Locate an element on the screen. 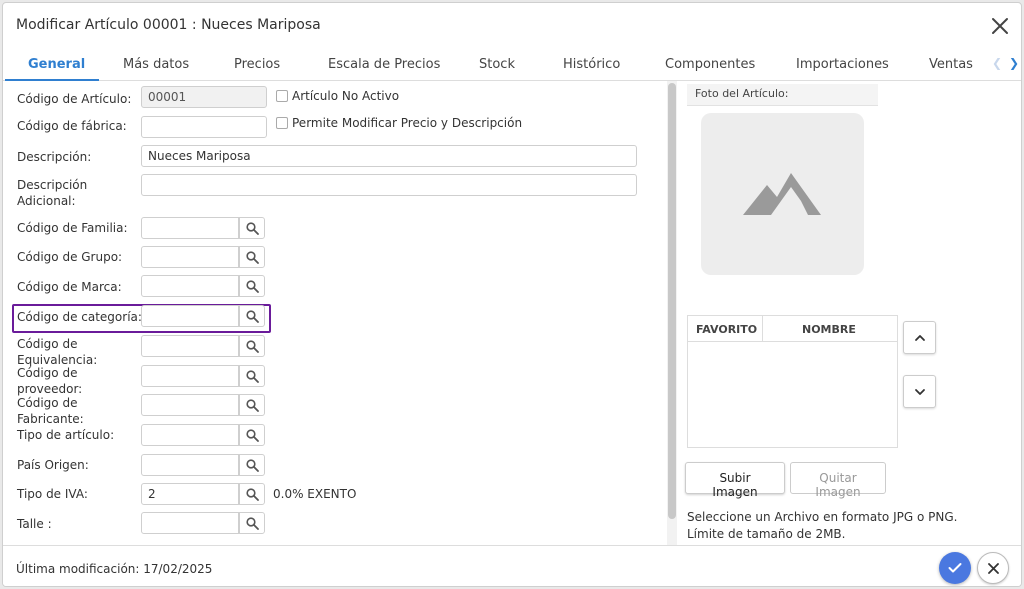 The image size is (1024, 589). images-grid-header: FAVORITO NOMBRE is located at coordinates (792, 329).